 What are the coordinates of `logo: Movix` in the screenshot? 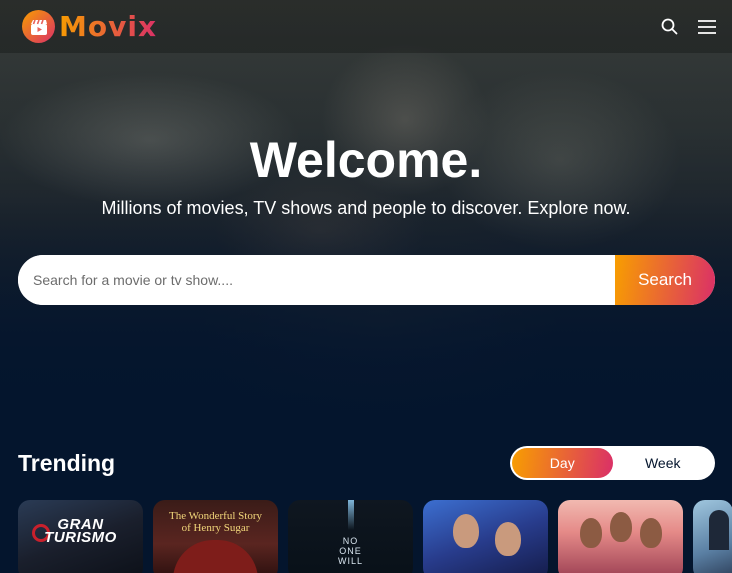 It's located at (89, 26).